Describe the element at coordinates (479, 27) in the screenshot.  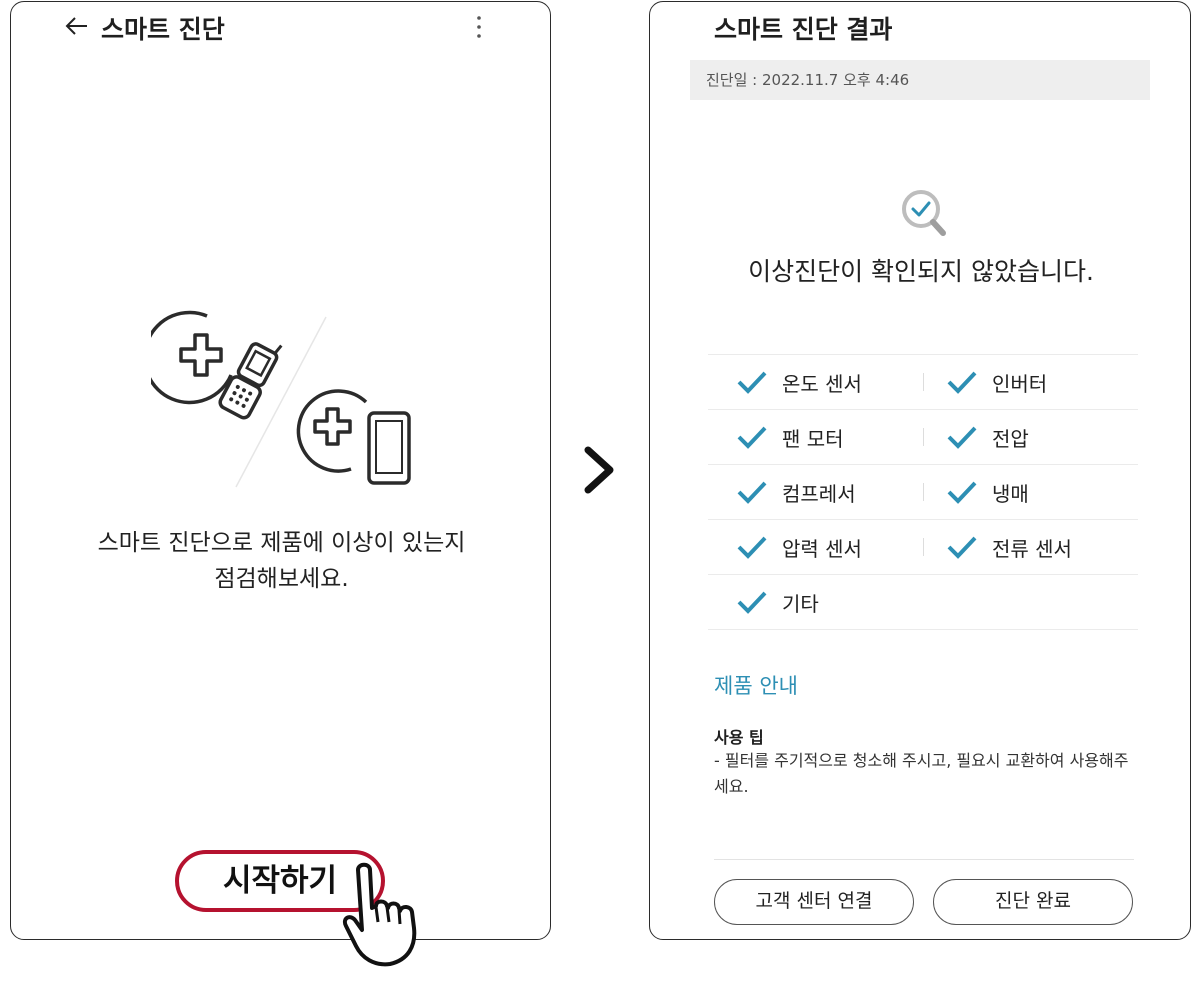
I see `more-options-icon` at that location.